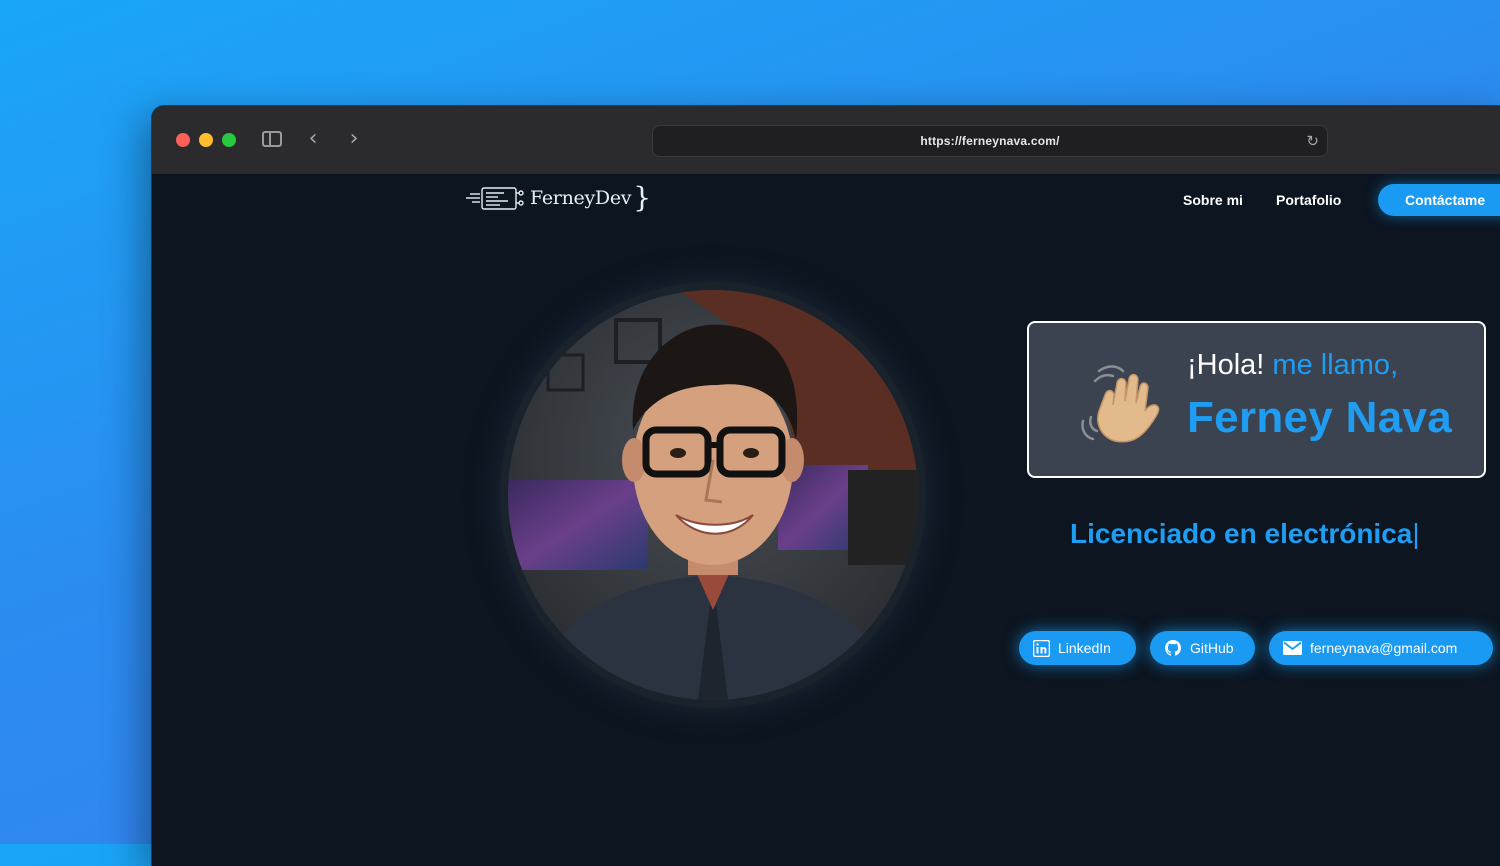 This screenshot has height=866, width=1500. What do you see at coordinates (1416, 533) in the screenshot?
I see `typing-caret: |` at bounding box center [1416, 533].